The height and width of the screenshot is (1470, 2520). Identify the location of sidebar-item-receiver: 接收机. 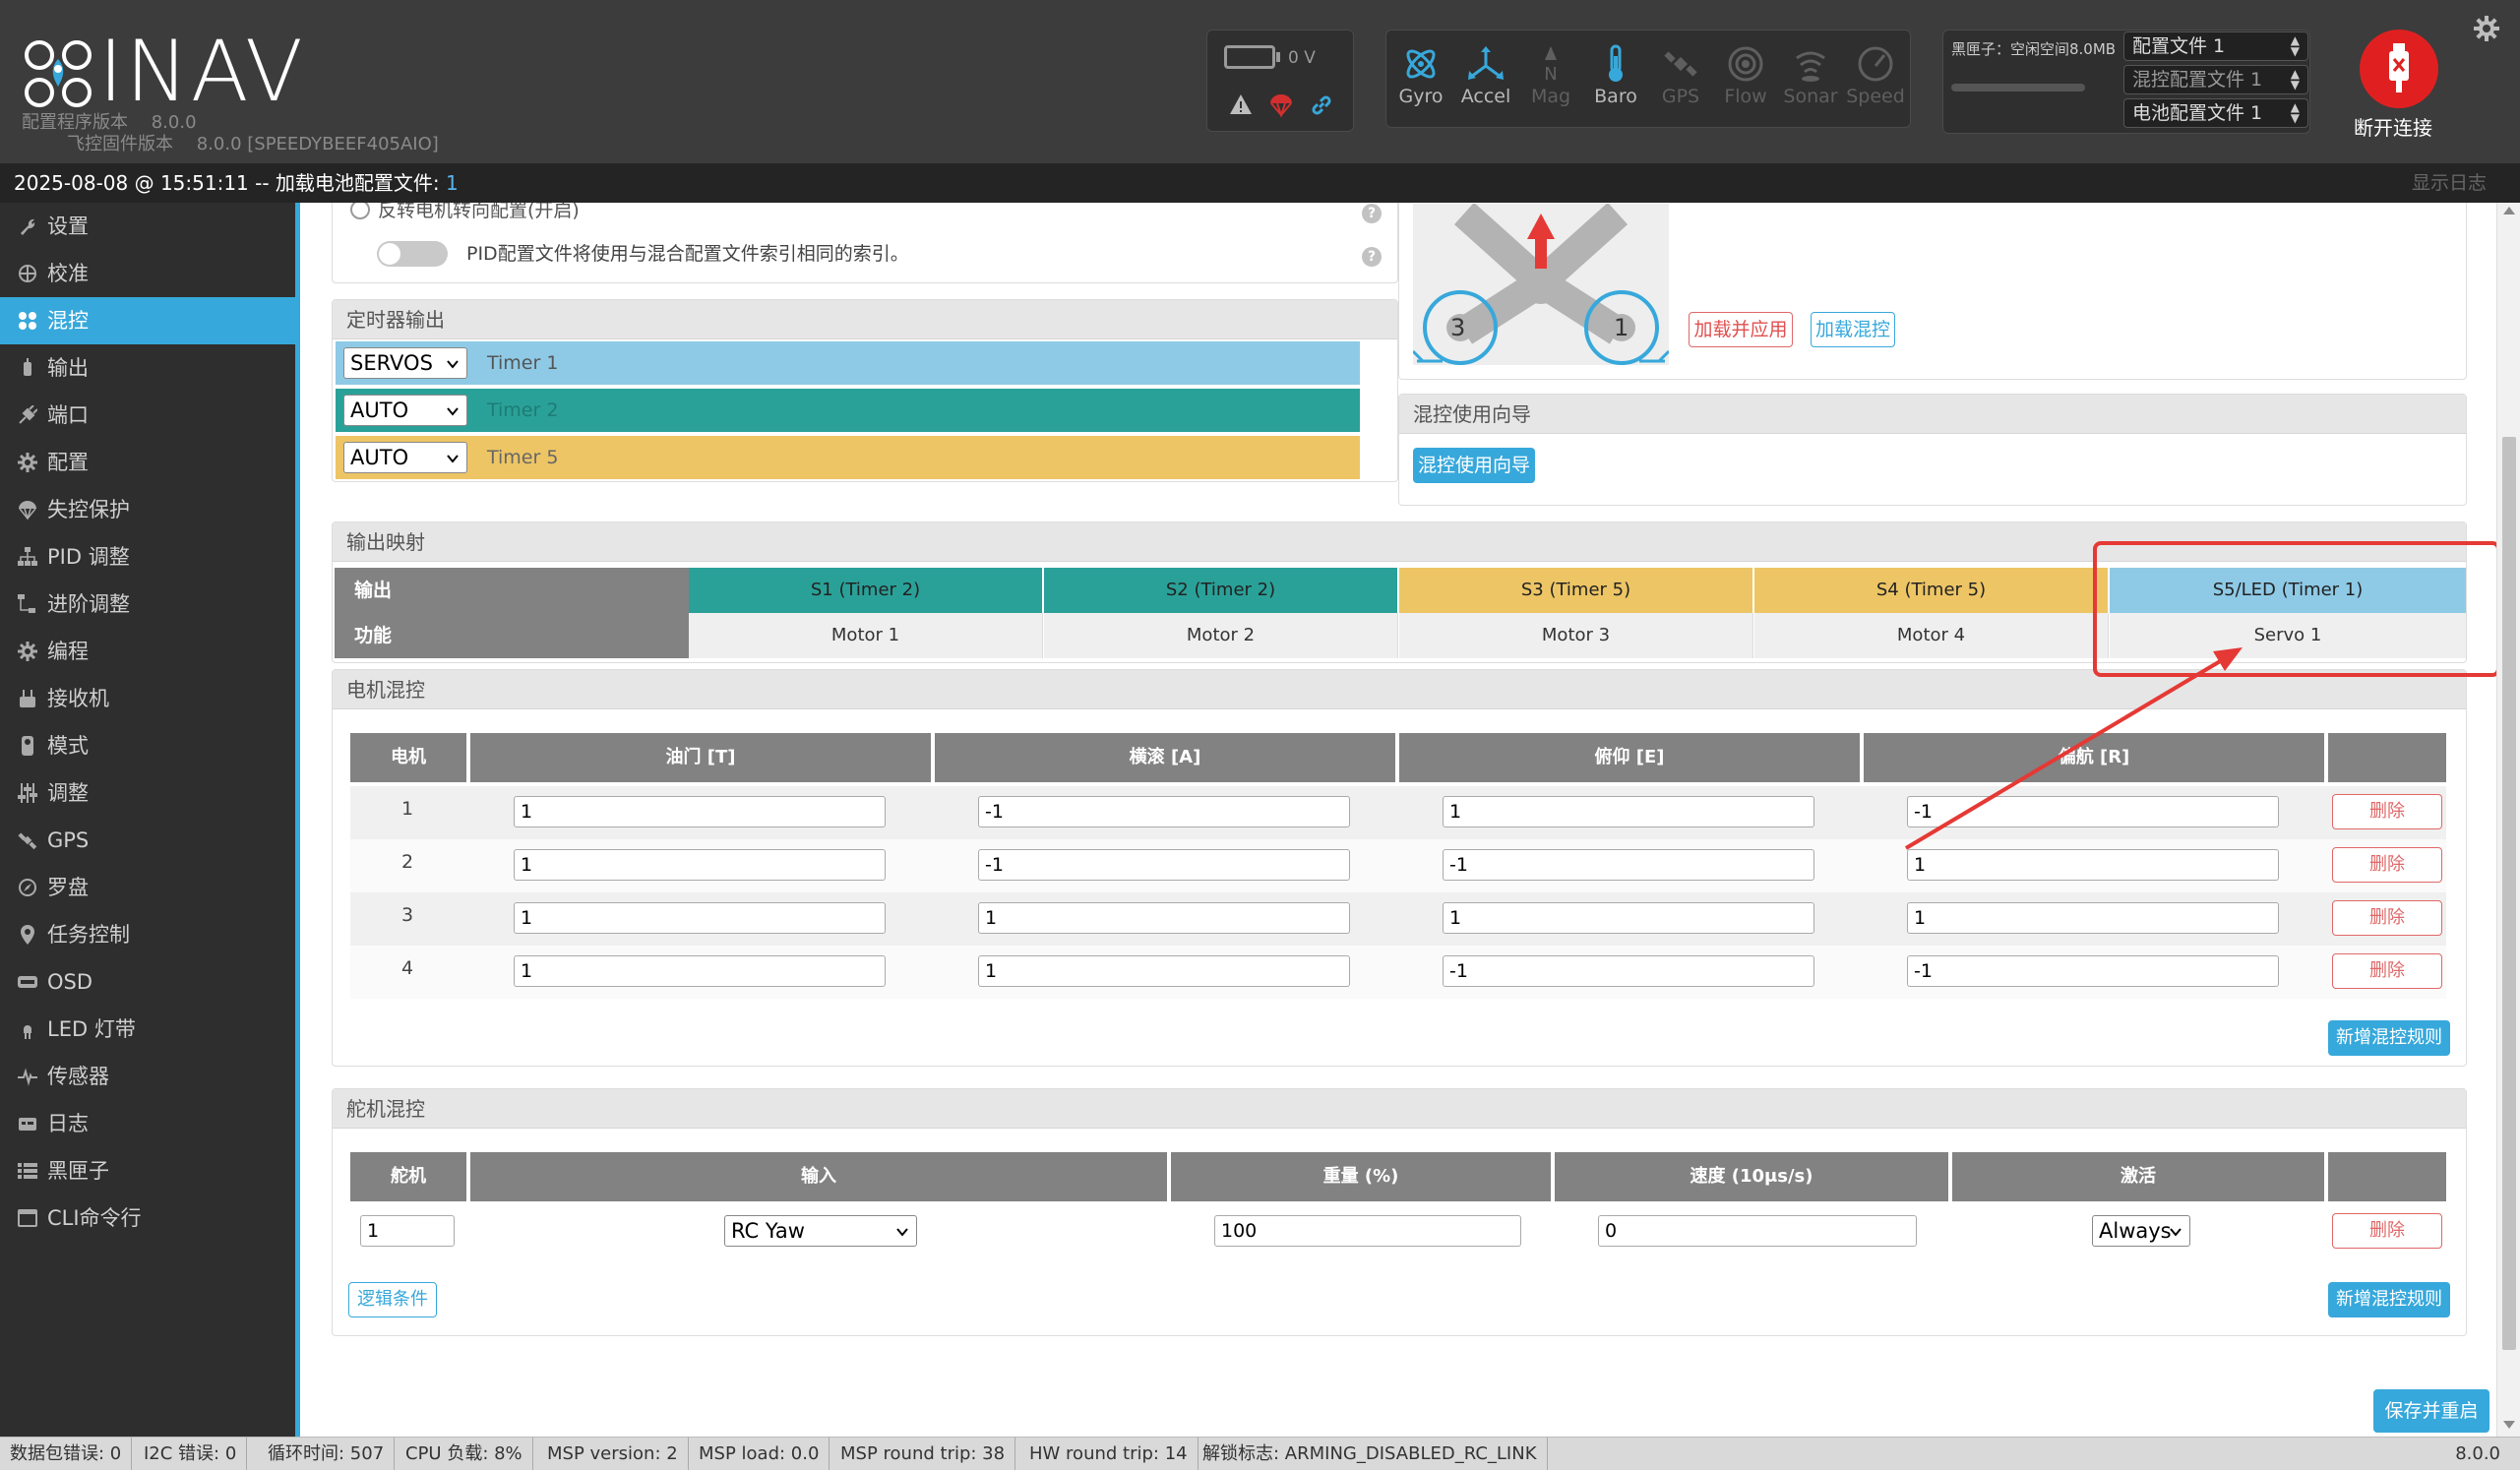
(147, 698).